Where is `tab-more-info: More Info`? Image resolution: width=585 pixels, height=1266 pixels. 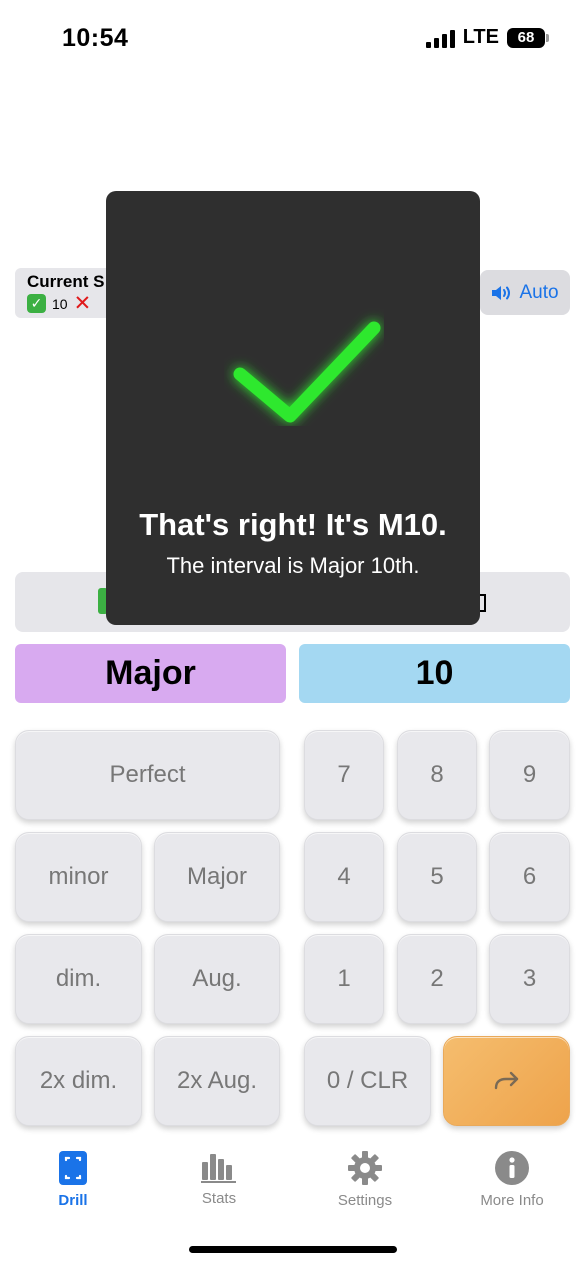 tab-more-info: More Info is located at coordinates (512, 1179).